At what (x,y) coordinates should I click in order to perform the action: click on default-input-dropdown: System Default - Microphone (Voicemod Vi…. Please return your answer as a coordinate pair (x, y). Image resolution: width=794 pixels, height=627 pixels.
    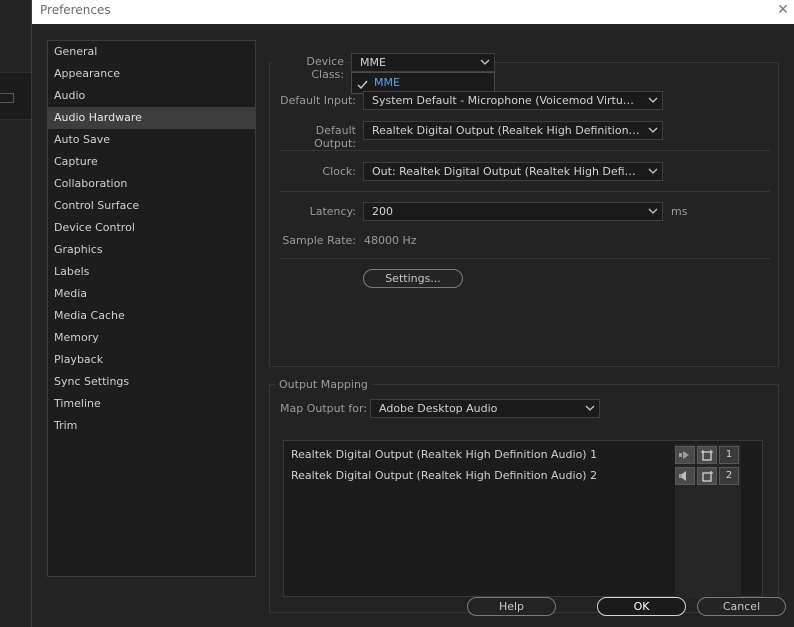
    Looking at the image, I should click on (513, 100).